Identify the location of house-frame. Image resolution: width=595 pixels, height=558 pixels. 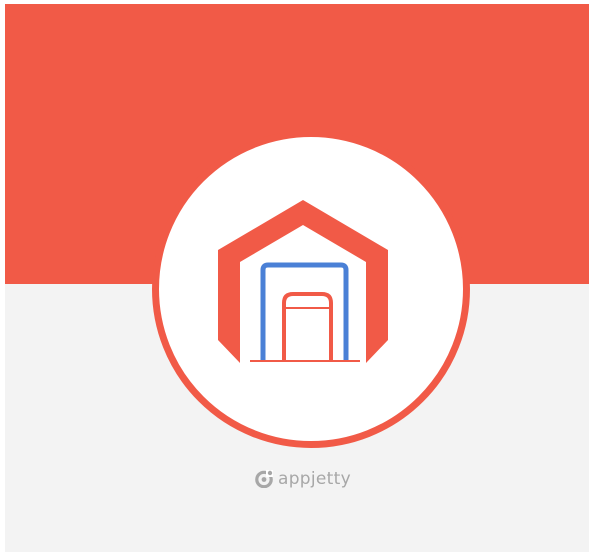
(303, 281).